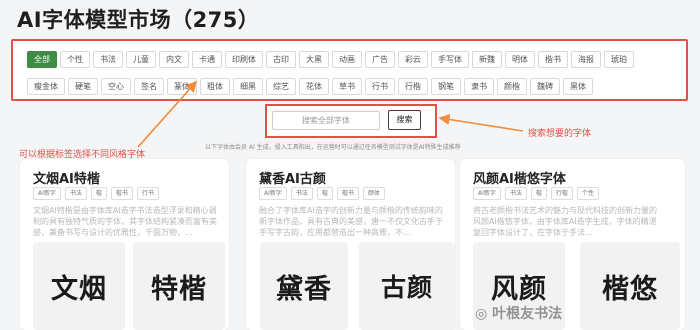  I want to click on annotation-search-hint: 搜索想要的字体, so click(560, 134).